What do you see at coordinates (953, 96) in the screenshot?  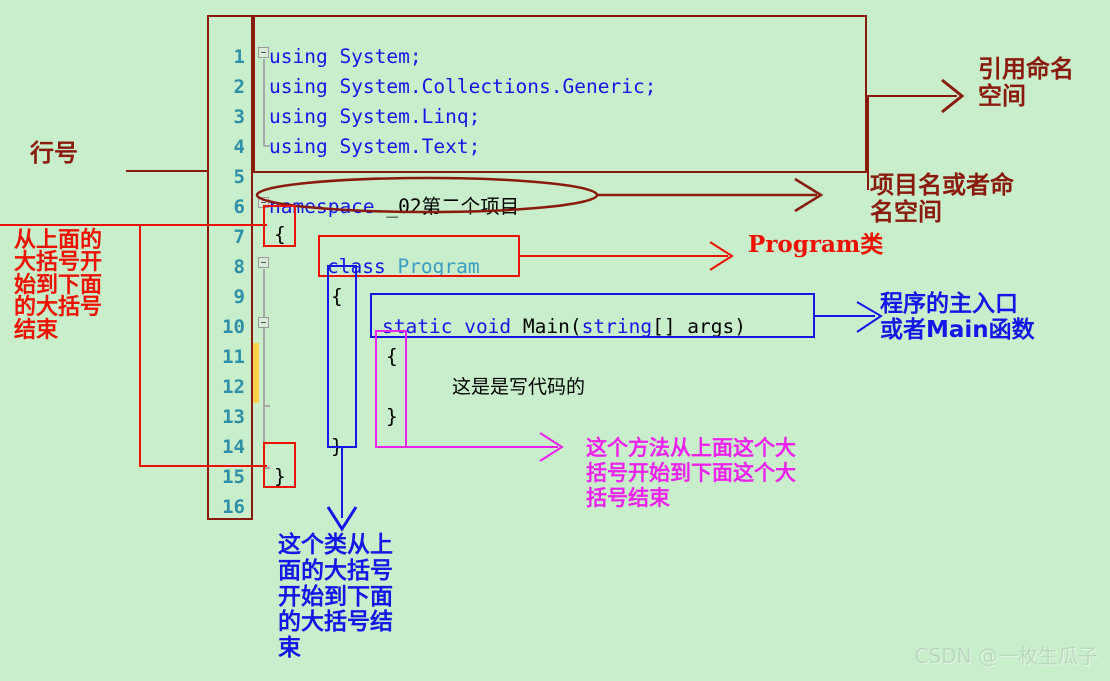 I see `using-arrowhead-icon` at bounding box center [953, 96].